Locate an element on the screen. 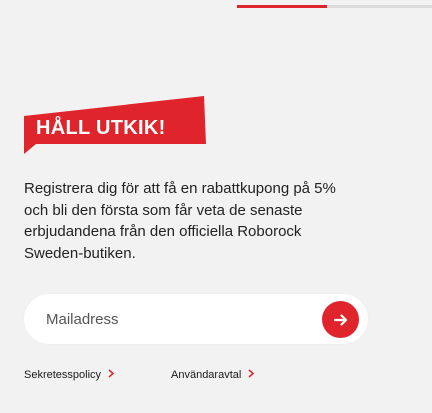 The width and height of the screenshot is (432, 413). submit-button is located at coordinates (340, 319).